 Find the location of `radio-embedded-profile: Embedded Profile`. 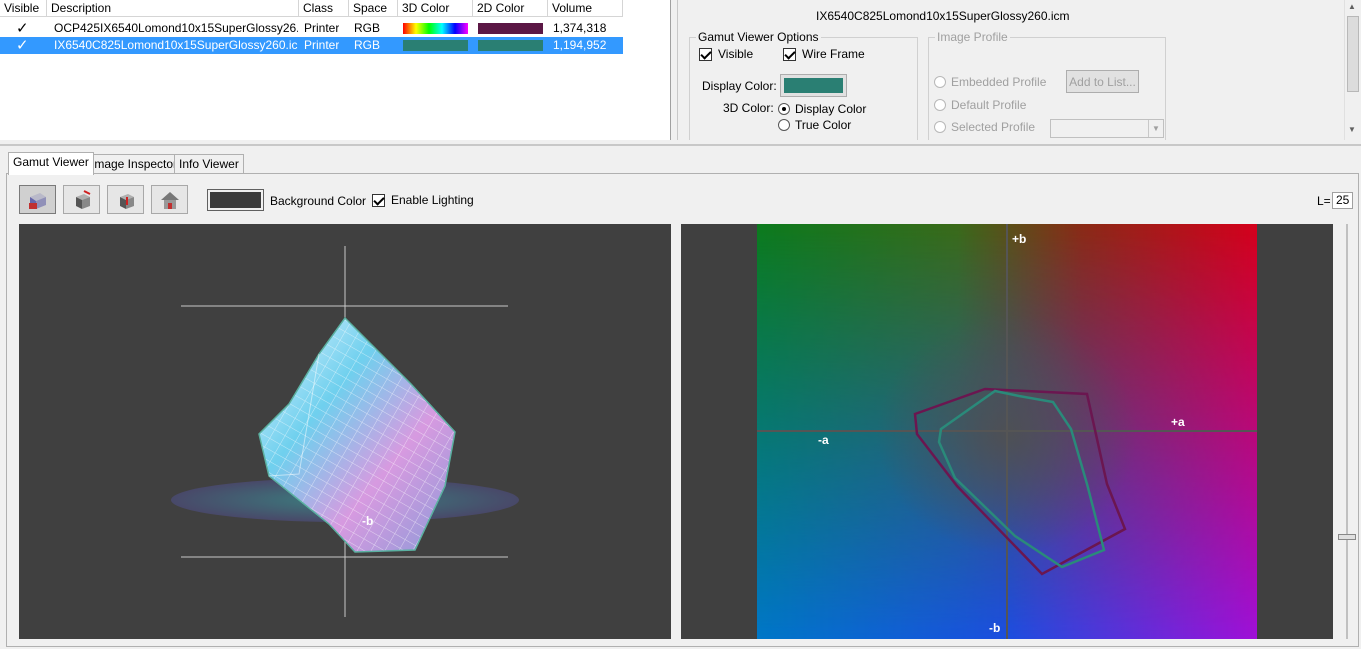

radio-embedded-profile: Embedded Profile is located at coordinates (990, 82).